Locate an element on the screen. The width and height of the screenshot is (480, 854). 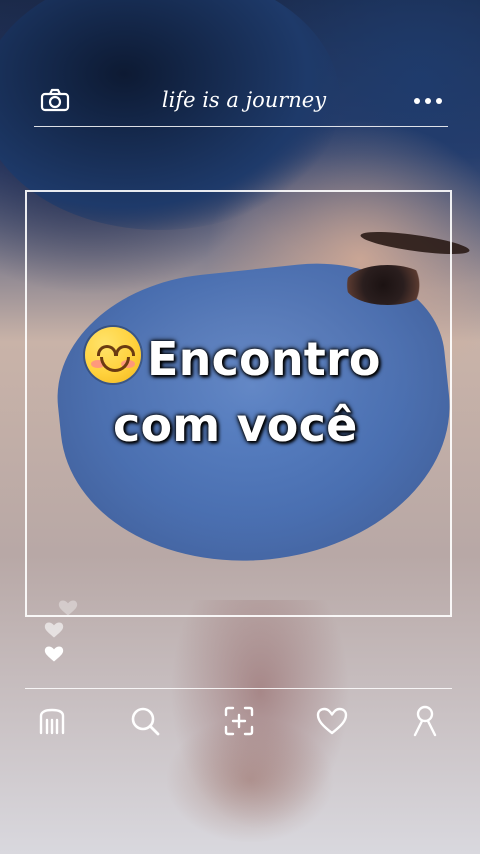
home-icon is located at coordinates (52, 721).